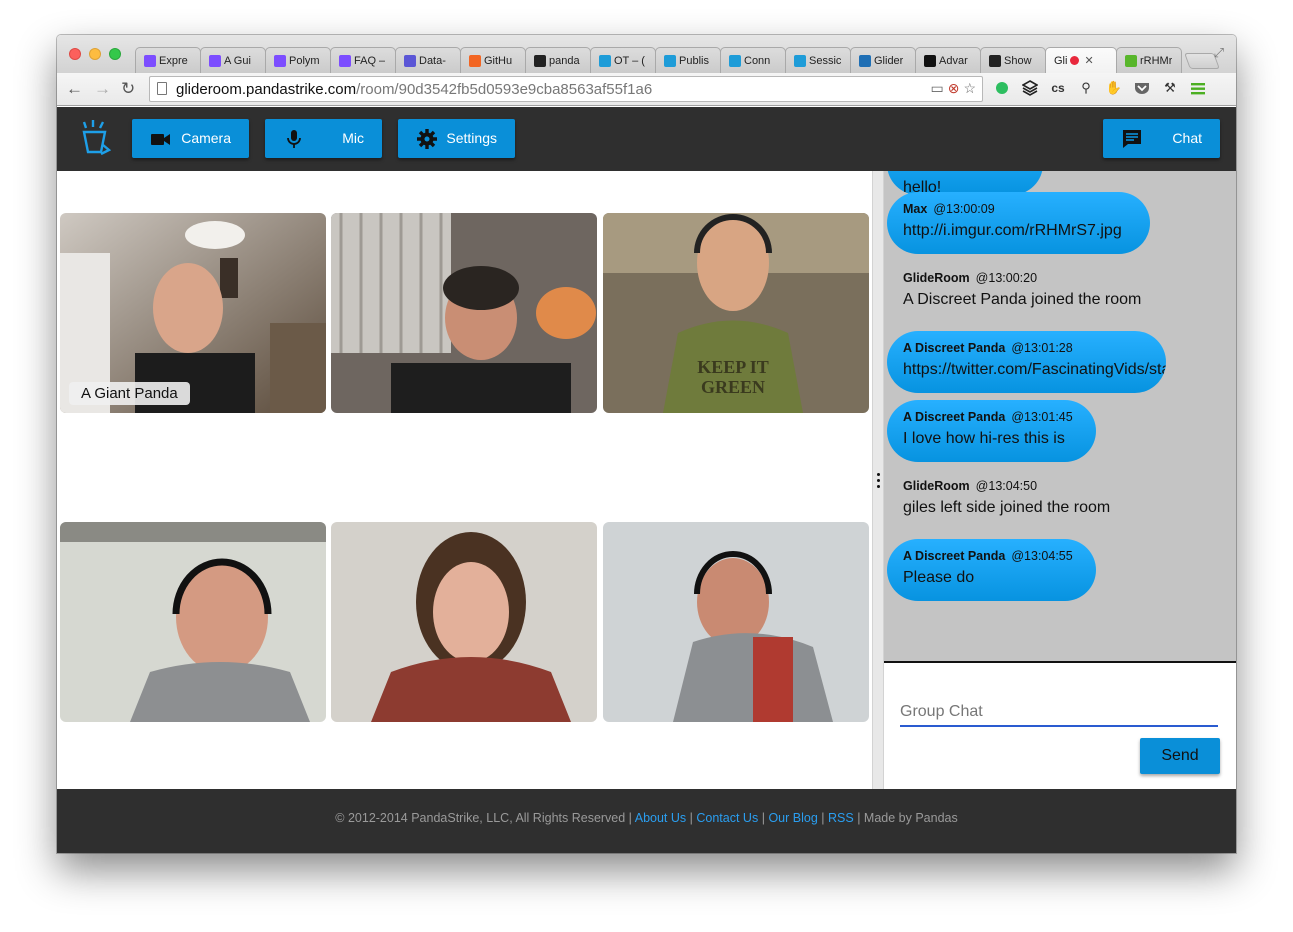  Describe the element at coordinates (237, 60) in the screenshot. I see `tab-label: A Gui` at that location.